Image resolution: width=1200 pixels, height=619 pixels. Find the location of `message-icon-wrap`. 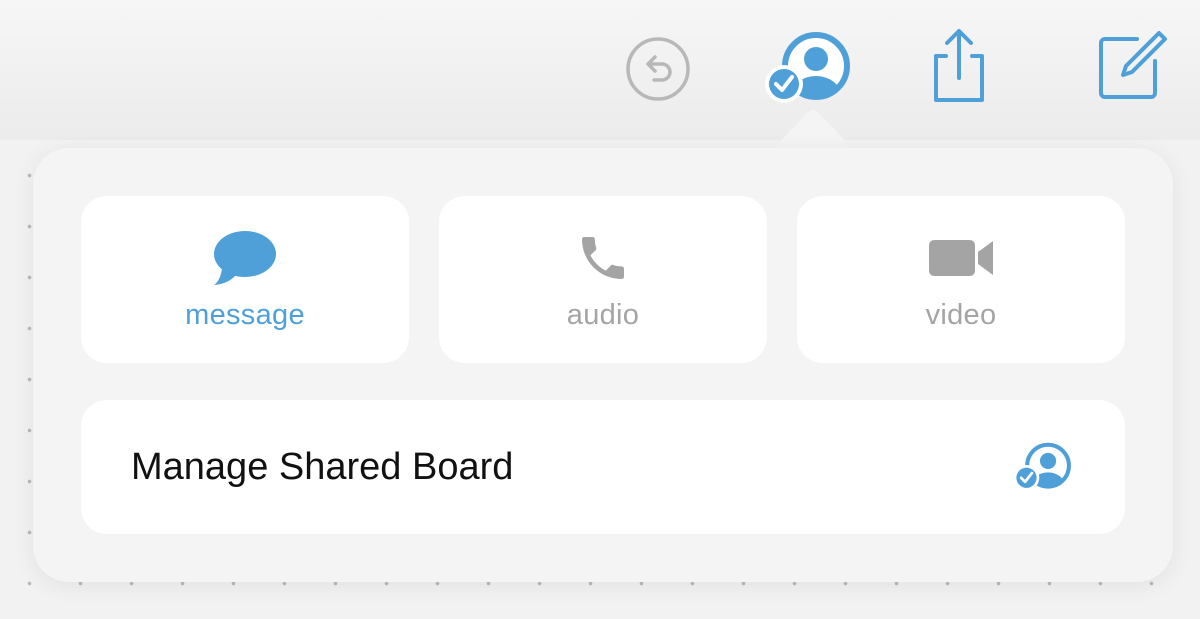

message-icon-wrap is located at coordinates (245, 258).